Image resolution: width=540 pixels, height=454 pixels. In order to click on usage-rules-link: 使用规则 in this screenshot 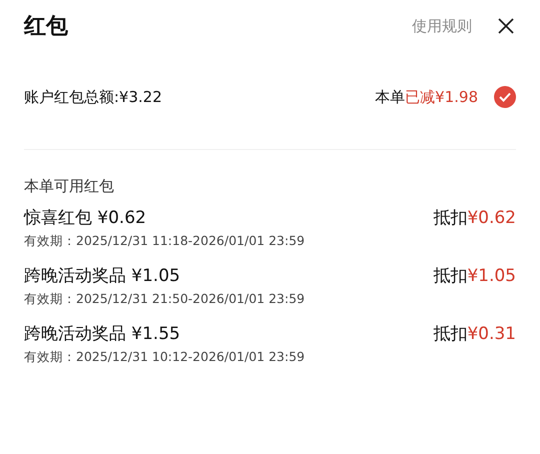, I will do `click(442, 26)`.